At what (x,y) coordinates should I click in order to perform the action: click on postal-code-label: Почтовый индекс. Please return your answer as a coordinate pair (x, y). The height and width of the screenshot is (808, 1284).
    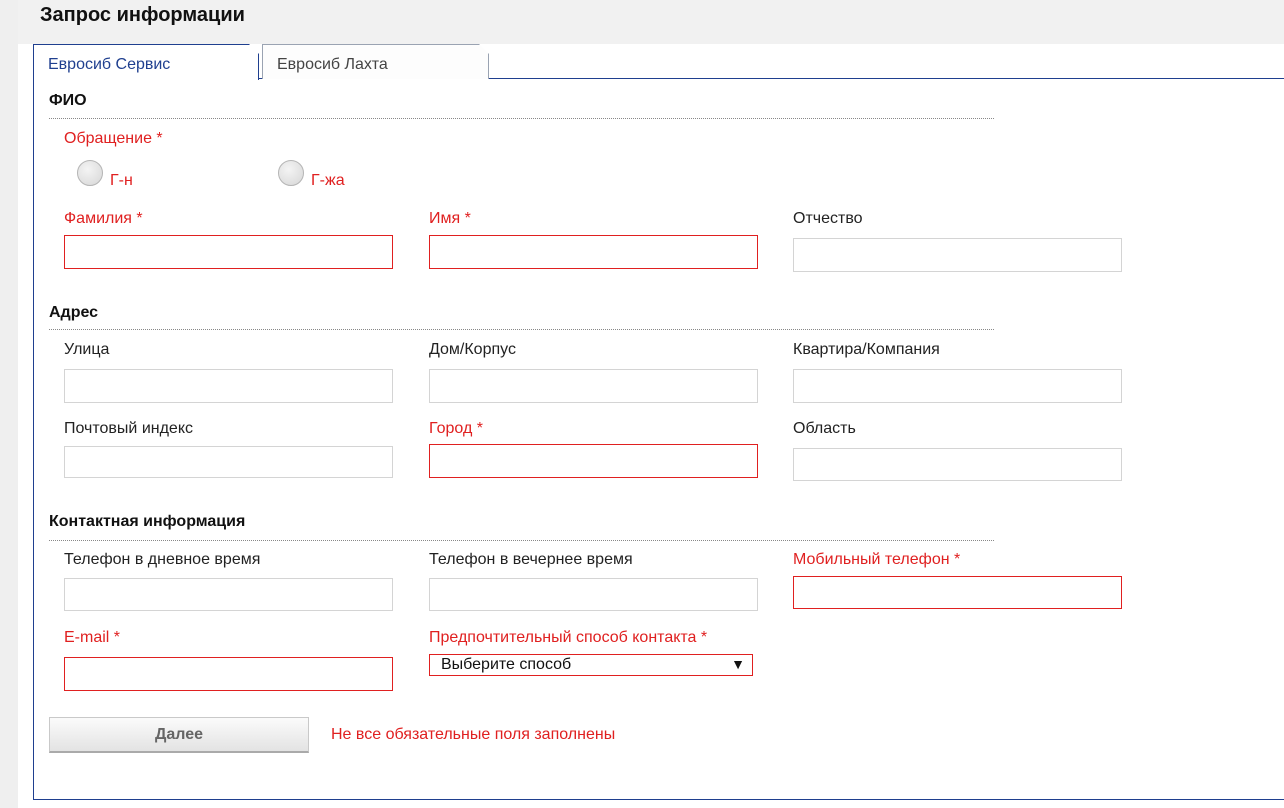
    Looking at the image, I should click on (128, 428).